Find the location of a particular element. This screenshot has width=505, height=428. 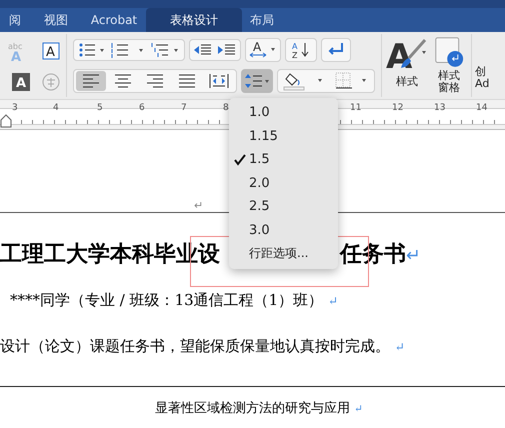

create-label: 创 is located at coordinates (482, 72).